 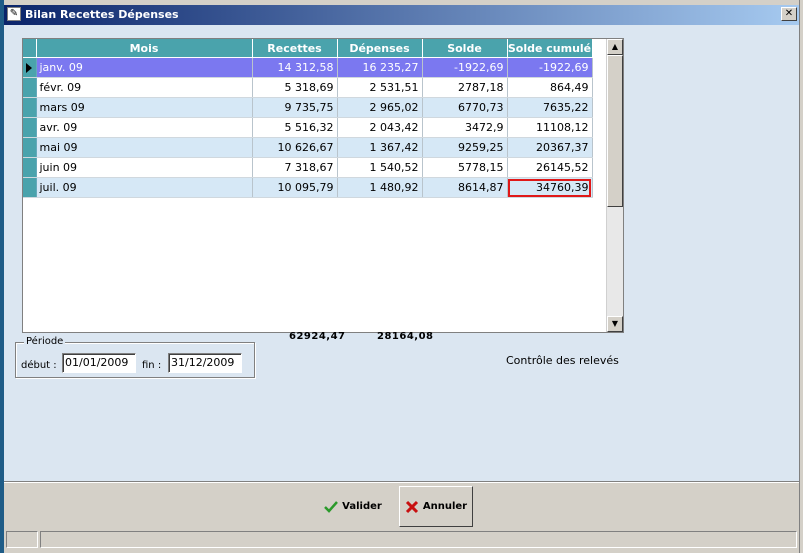 What do you see at coordinates (144, 107) in the screenshot?
I see `cell-mois: mars 09` at bounding box center [144, 107].